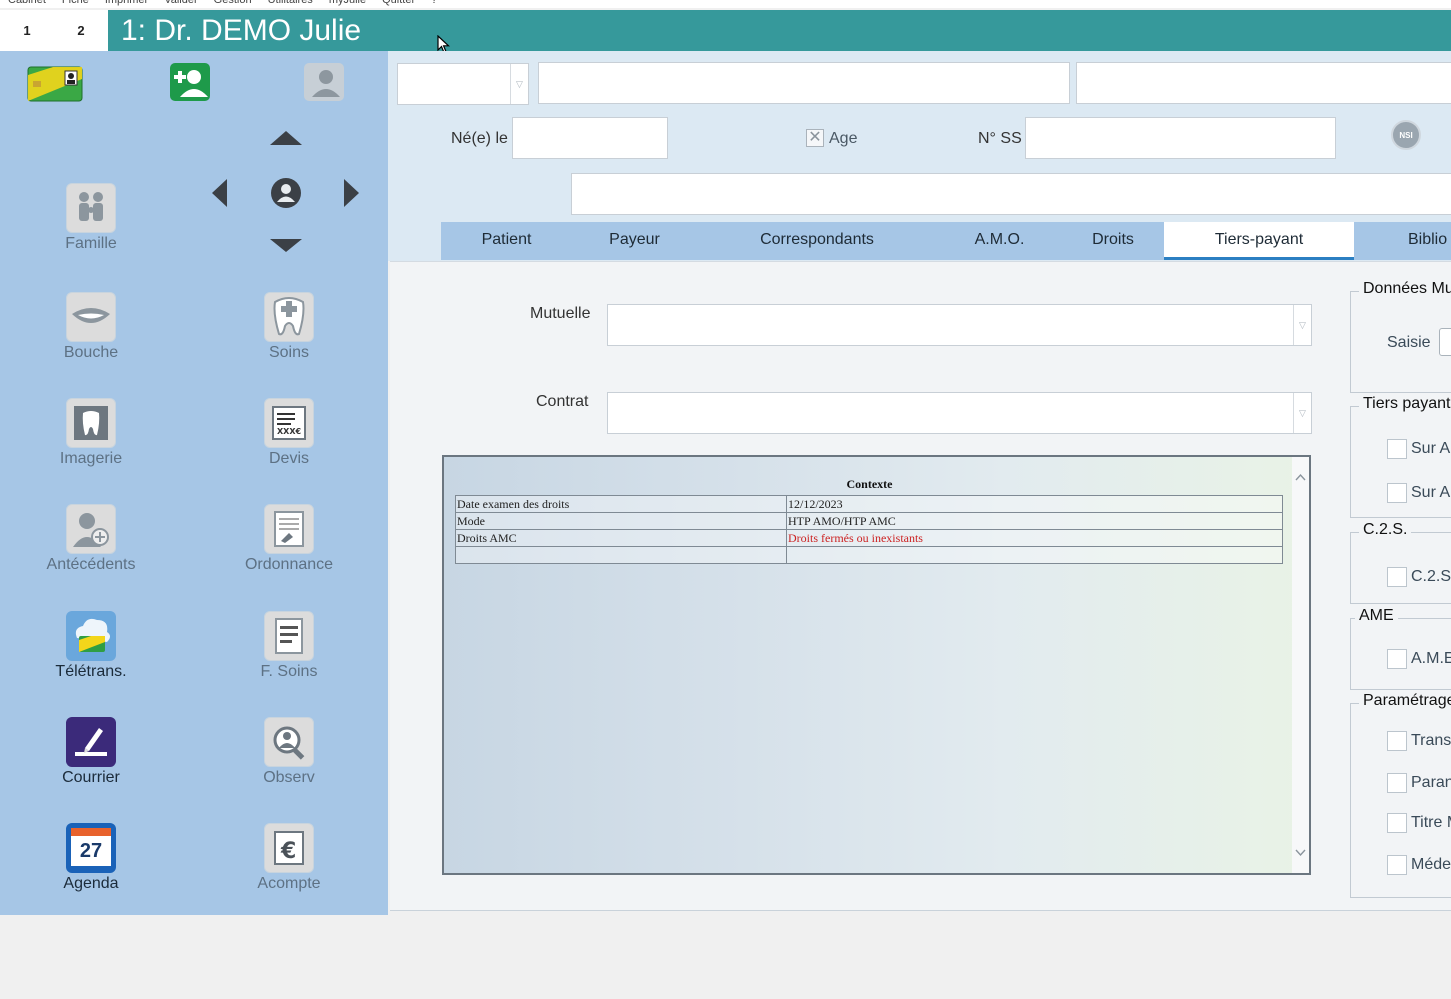 This screenshot has height=999, width=1451. Describe the element at coordinates (286, 138) in the screenshot. I see `nav-up-icon` at that location.